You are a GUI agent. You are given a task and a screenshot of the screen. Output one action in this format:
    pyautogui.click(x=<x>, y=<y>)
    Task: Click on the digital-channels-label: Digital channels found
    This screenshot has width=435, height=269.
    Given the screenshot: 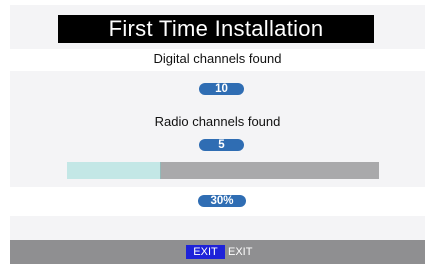 What is the action you would take?
    pyautogui.click(x=217, y=58)
    